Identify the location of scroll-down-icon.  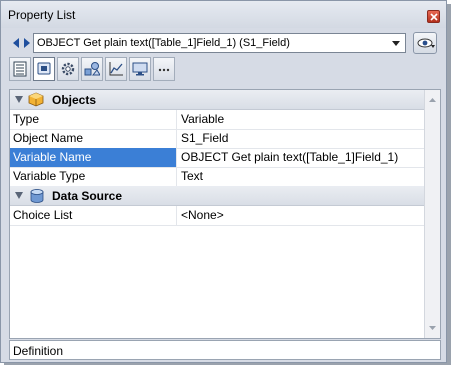
(432, 328).